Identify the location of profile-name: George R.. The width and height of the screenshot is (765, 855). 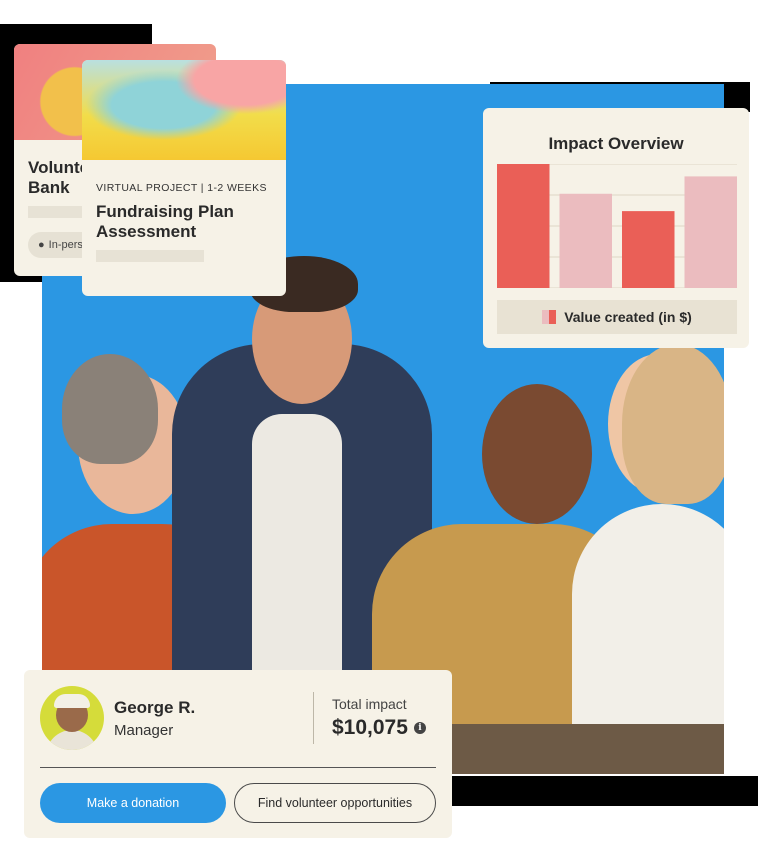
(155, 707).